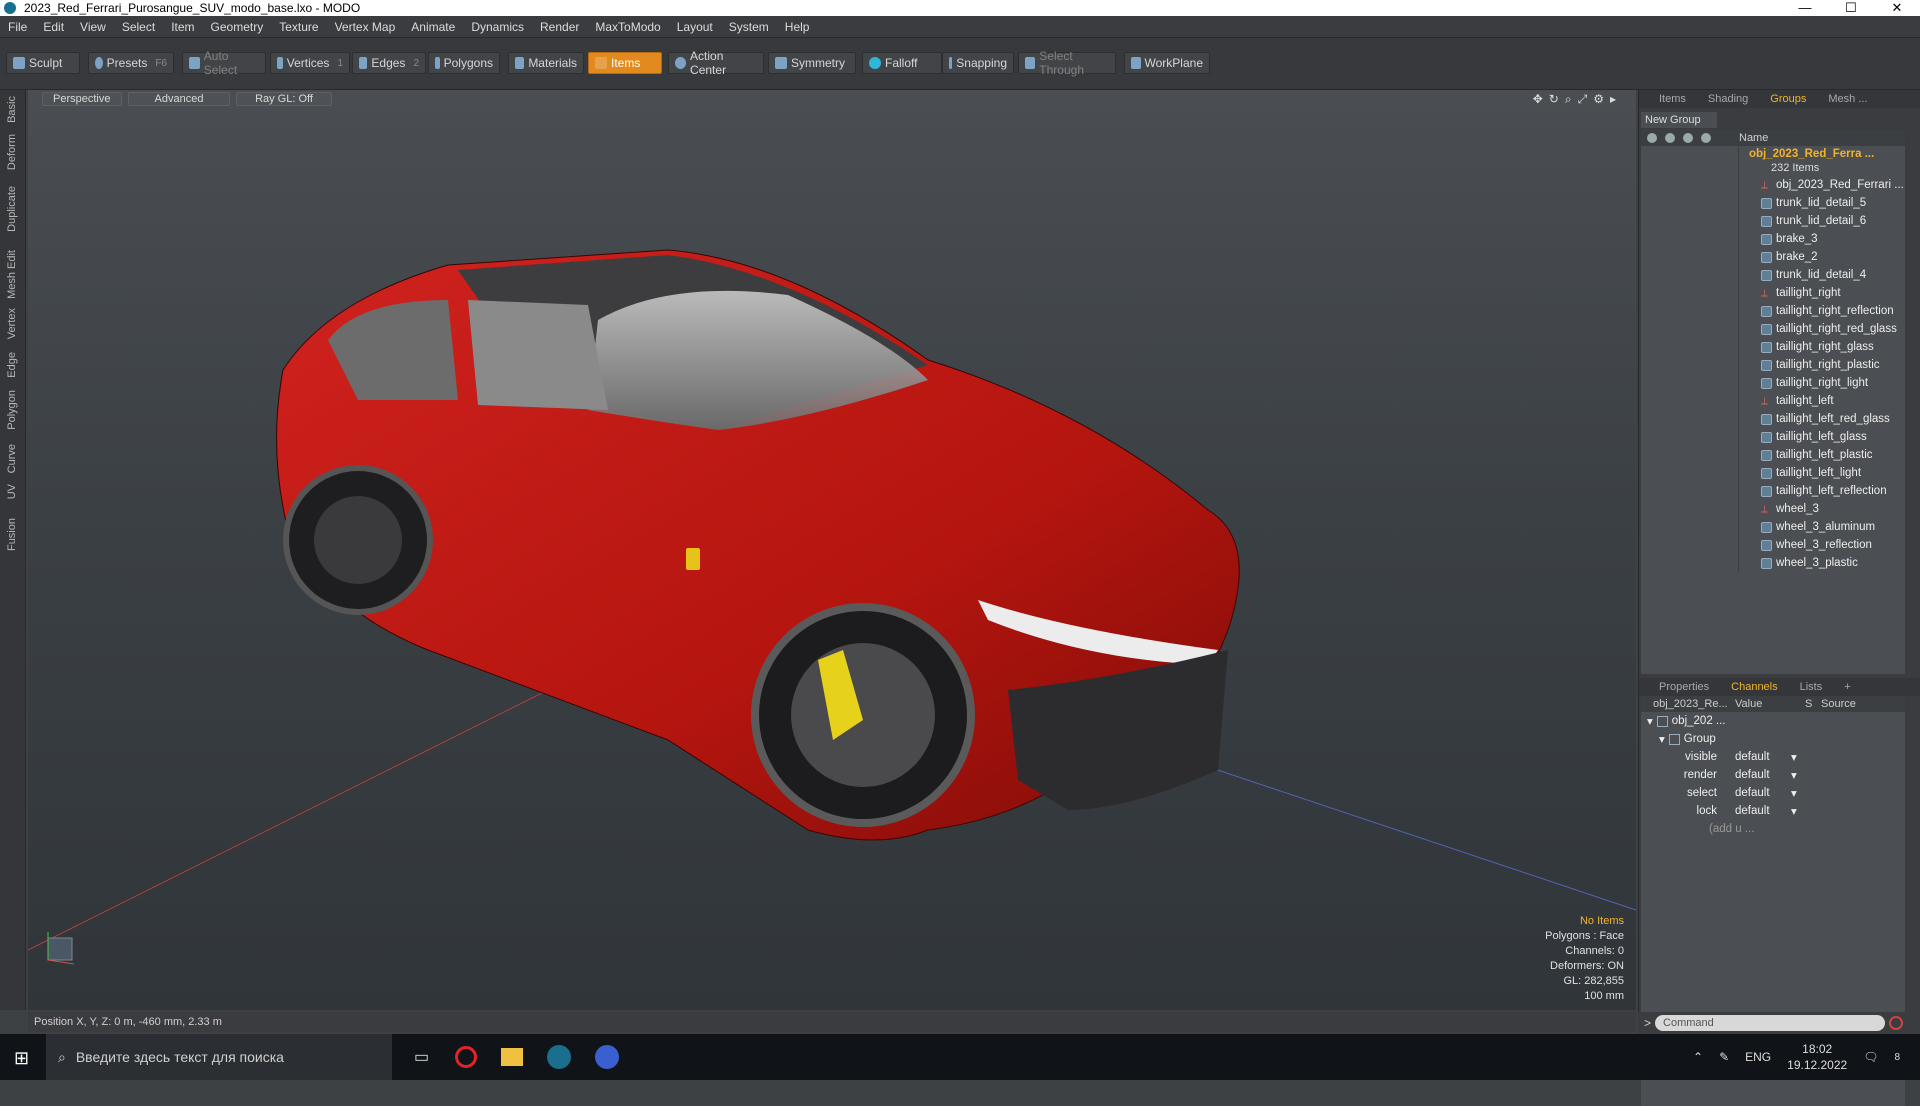 The height and width of the screenshot is (1106, 1920). What do you see at coordinates (1773, 275) in the screenshot?
I see `group-item-row: trunk_lid_detail_4` at bounding box center [1773, 275].